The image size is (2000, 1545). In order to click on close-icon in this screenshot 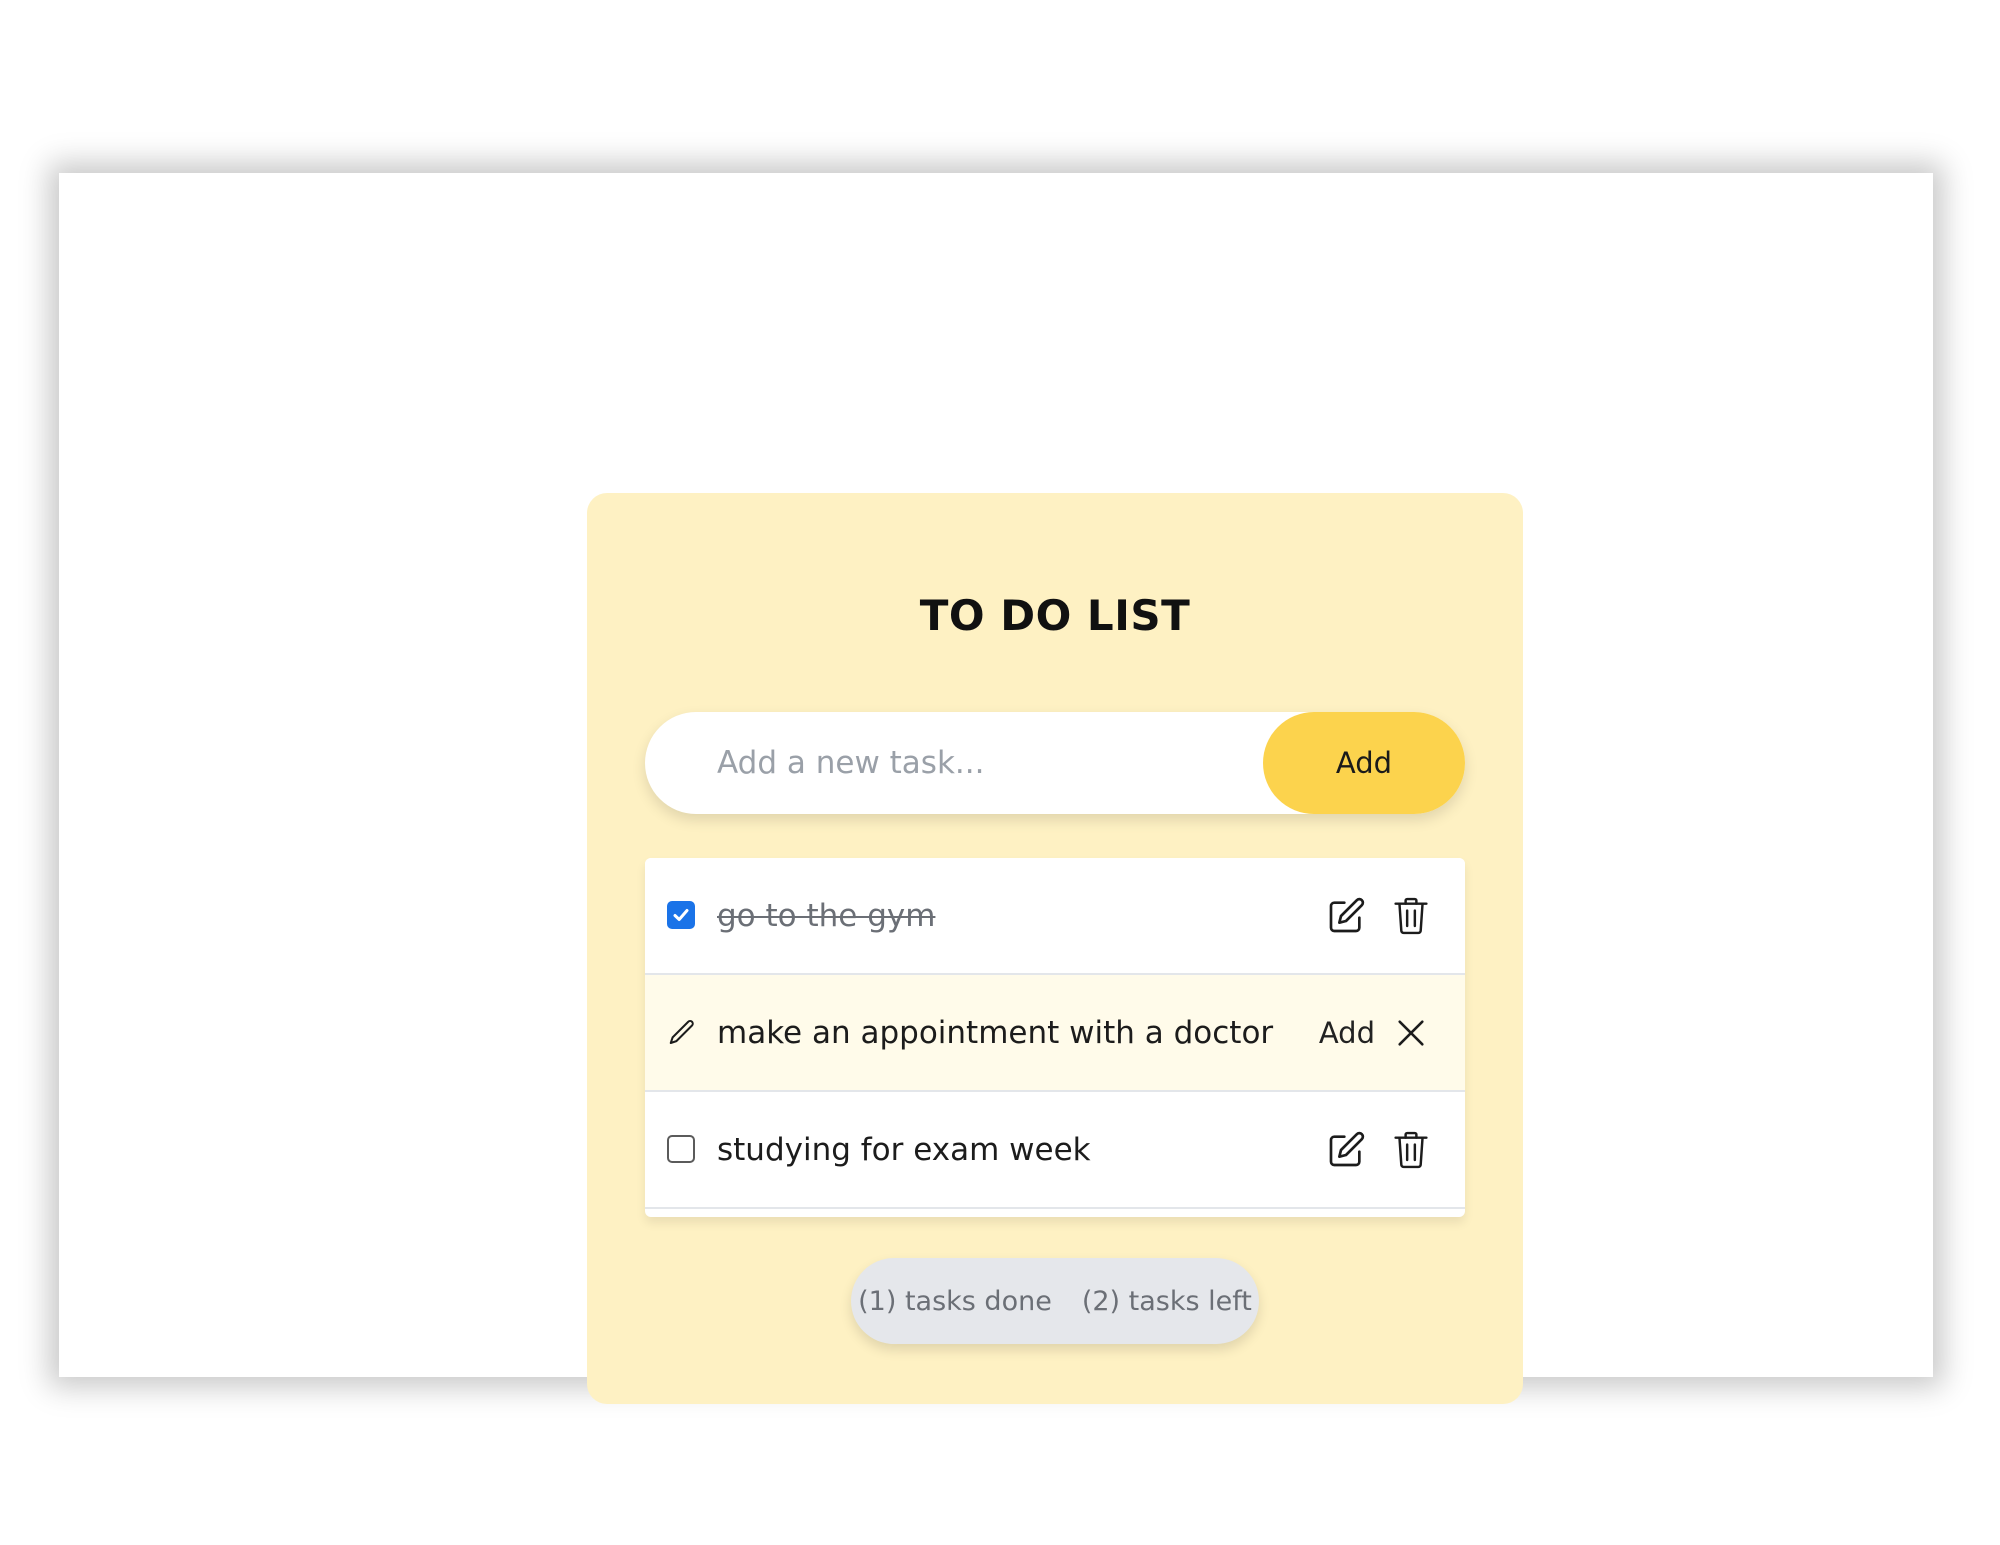, I will do `click(1411, 1032)`.